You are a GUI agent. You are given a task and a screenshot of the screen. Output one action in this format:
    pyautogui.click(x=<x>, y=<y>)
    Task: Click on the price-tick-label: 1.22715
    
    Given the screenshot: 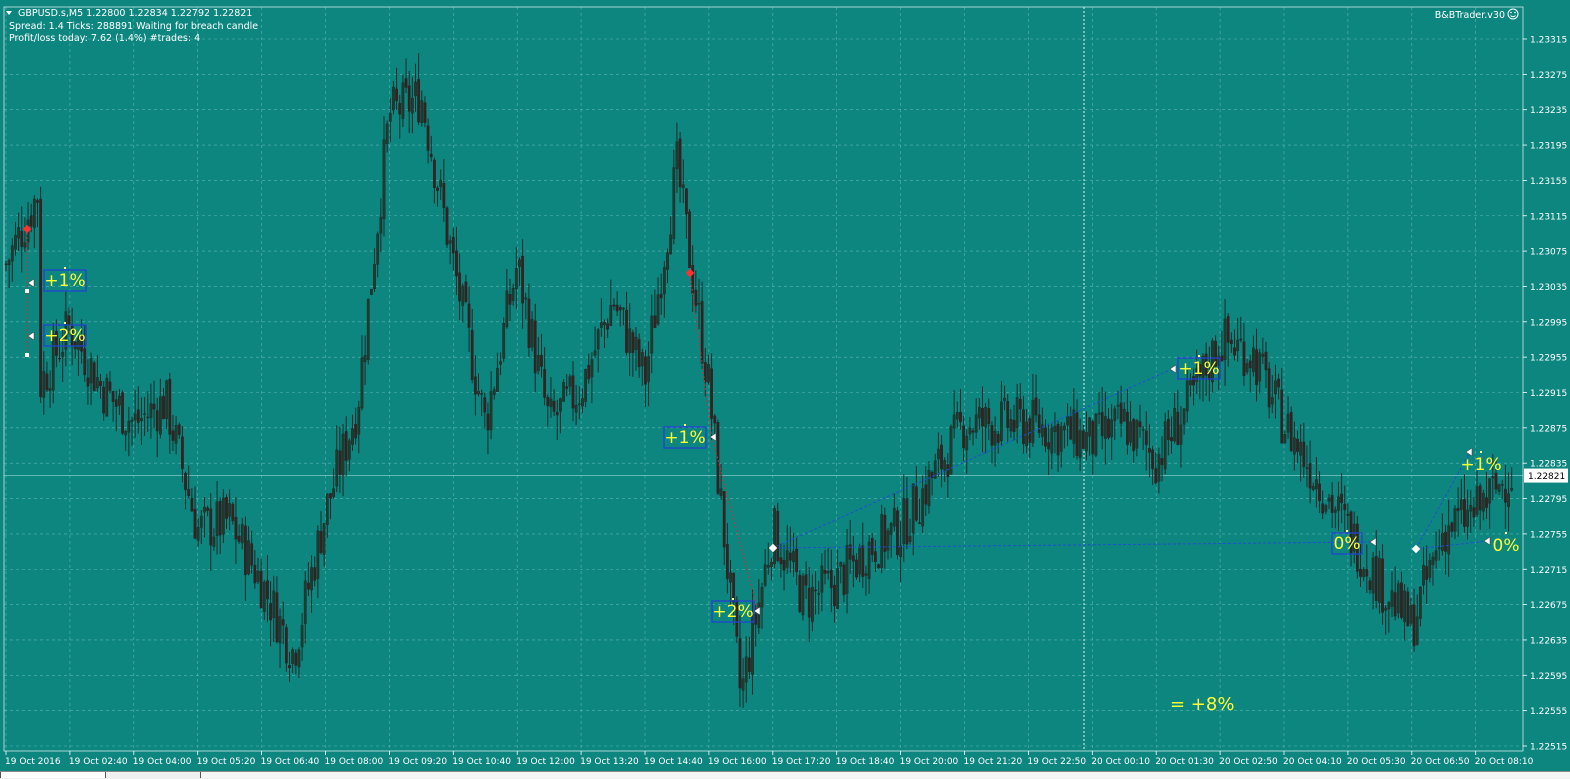 What is the action you would take?
    pyautogui.click(x=1548, y=571)
    